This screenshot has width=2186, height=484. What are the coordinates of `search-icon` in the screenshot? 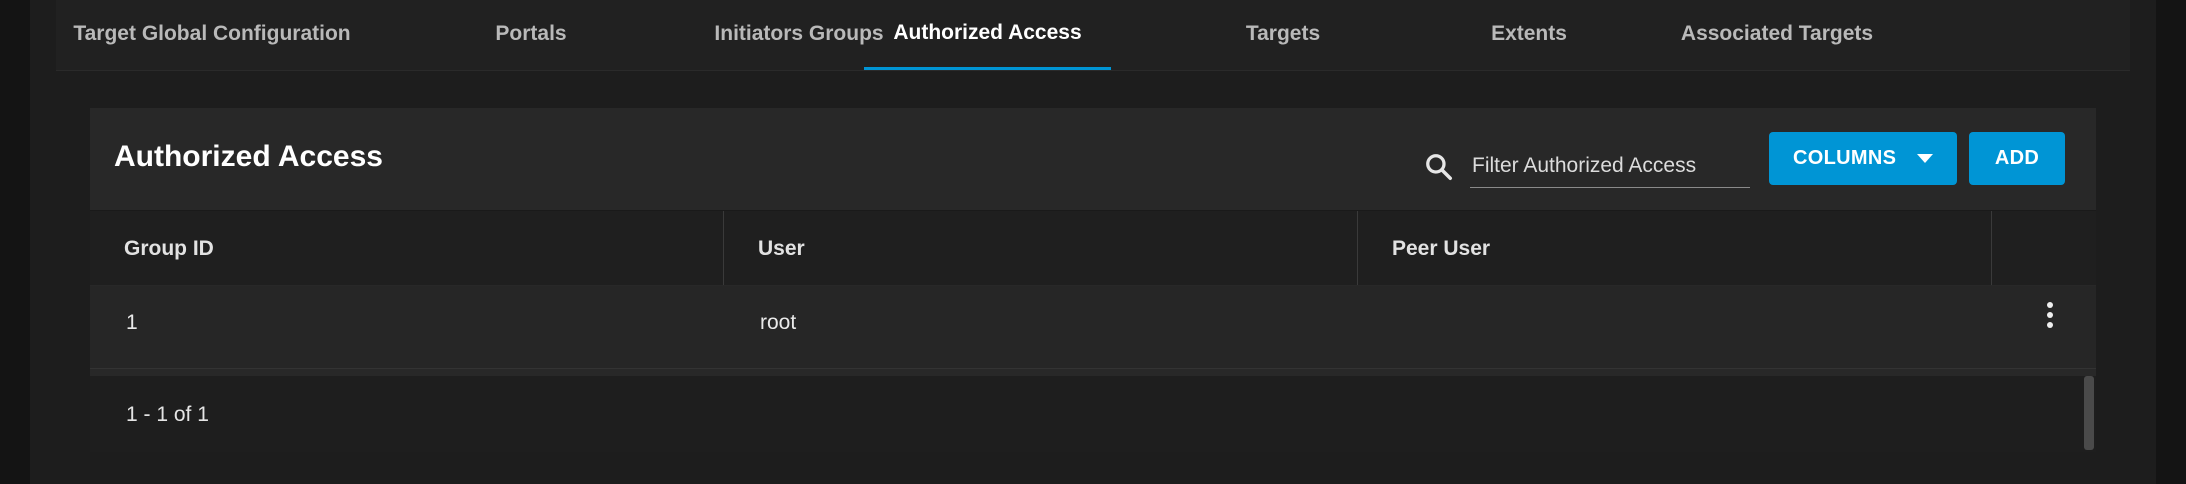 It's located at (1439, 167).